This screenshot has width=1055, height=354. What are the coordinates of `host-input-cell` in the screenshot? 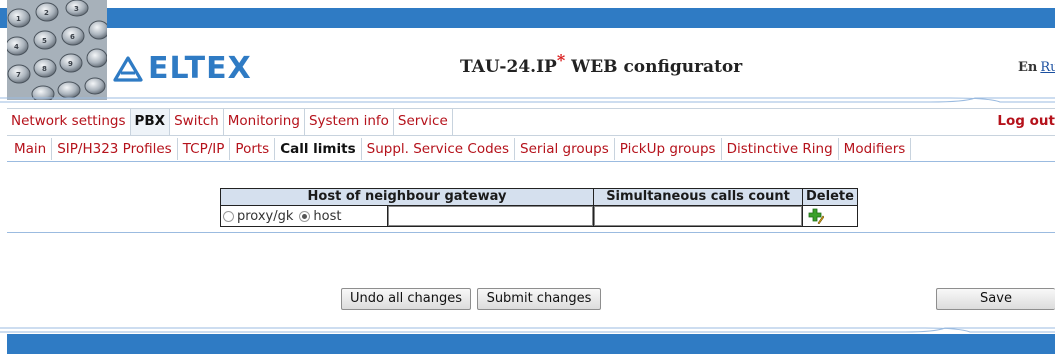 It's located at (490, 216).